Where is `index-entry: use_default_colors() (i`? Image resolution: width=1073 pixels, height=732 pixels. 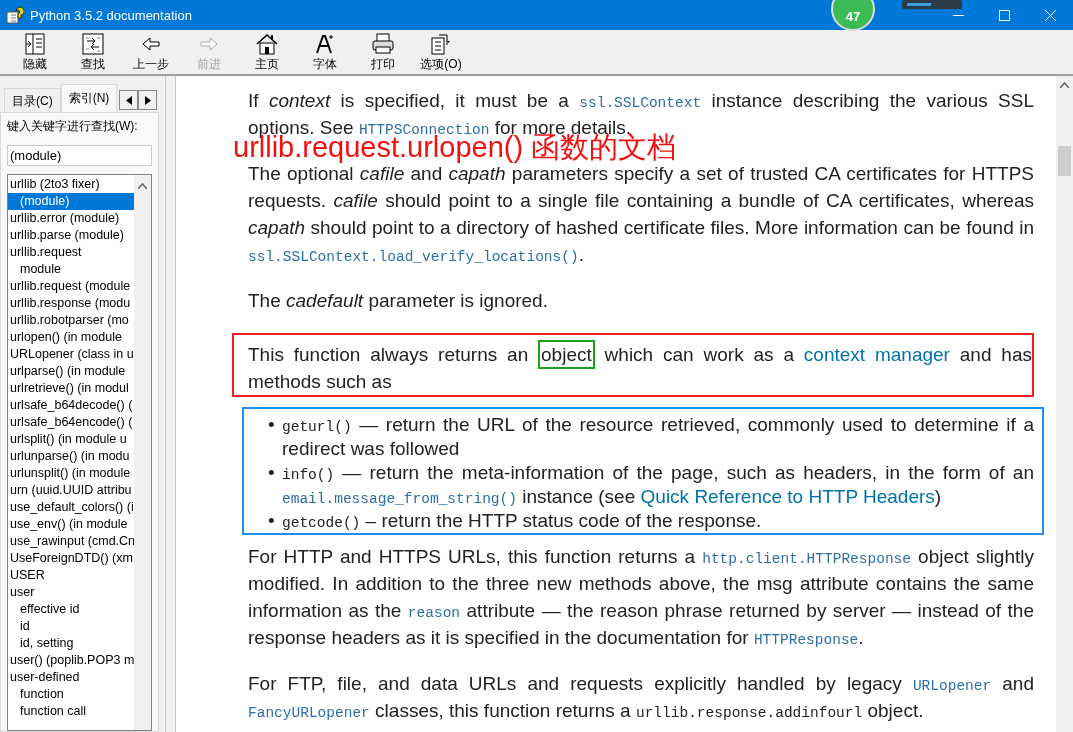
index-entry: use_default_colors() (i is located at coordinates (71, 507).